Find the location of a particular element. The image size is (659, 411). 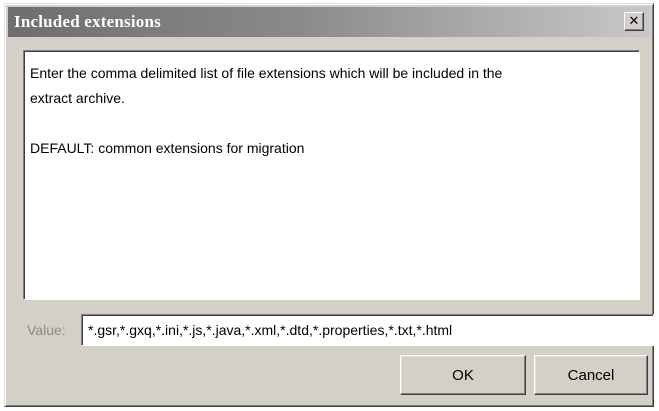

description-default-note: DEFAULT: common extensions for migration is located at coordinates (167, 148).